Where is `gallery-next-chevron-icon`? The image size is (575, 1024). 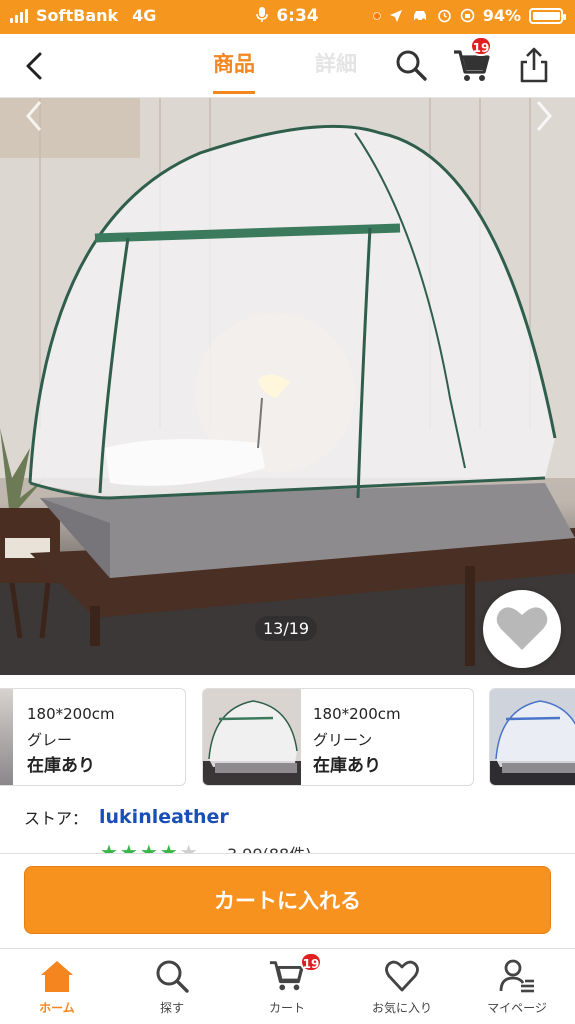
gallery-next-chevron-icon is located at coordinates (544, 116).